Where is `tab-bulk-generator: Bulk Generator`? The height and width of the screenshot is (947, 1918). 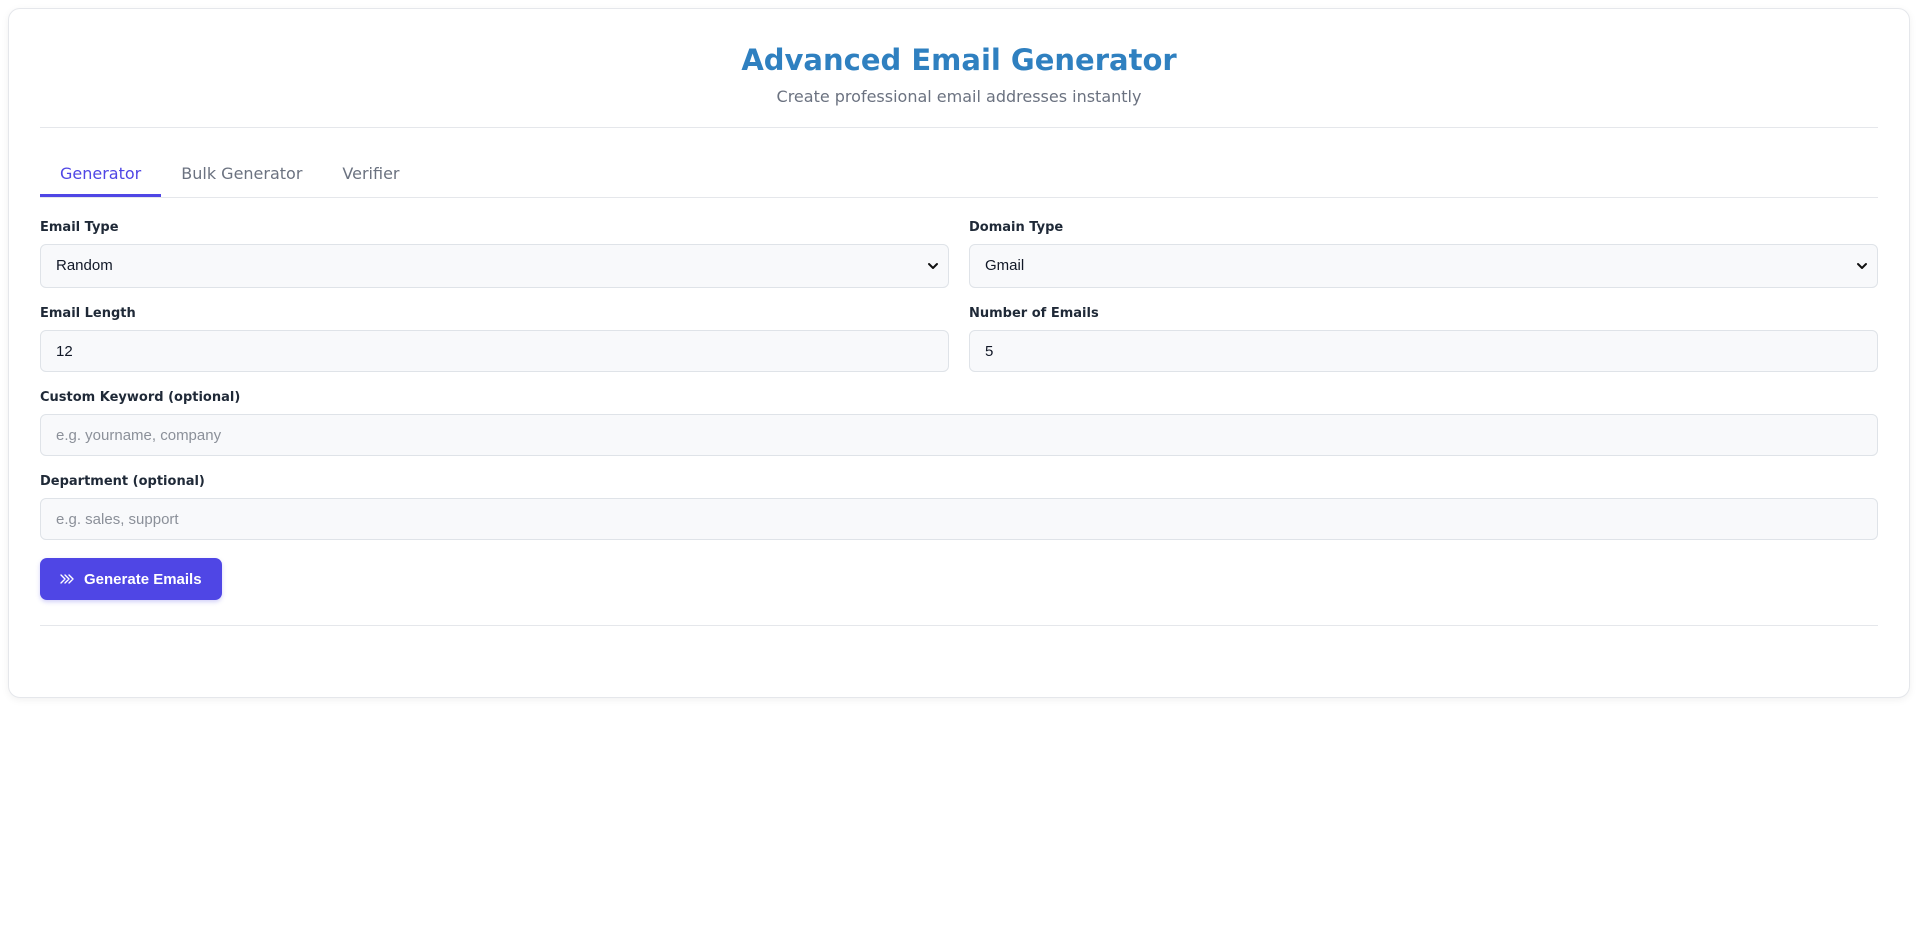 tab-bulk-generator: Bulk Generator is located at coordinates (241, 175).